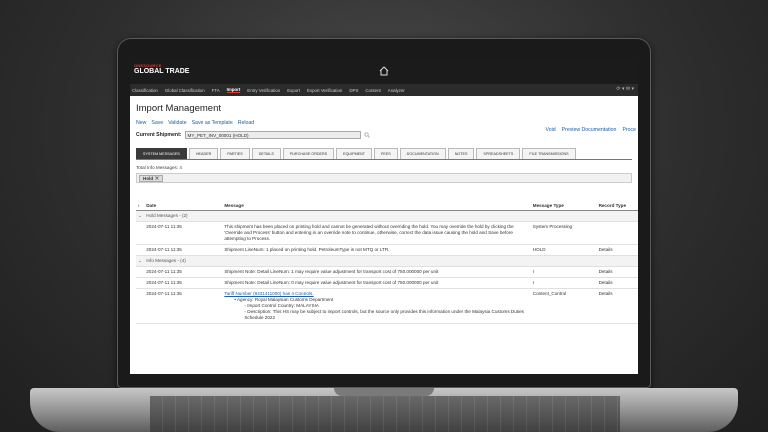 The height and width of the screenshot is (432, 768). I want to click on action-links-right: Void Preview Documentation Proce, so click(588, 130).